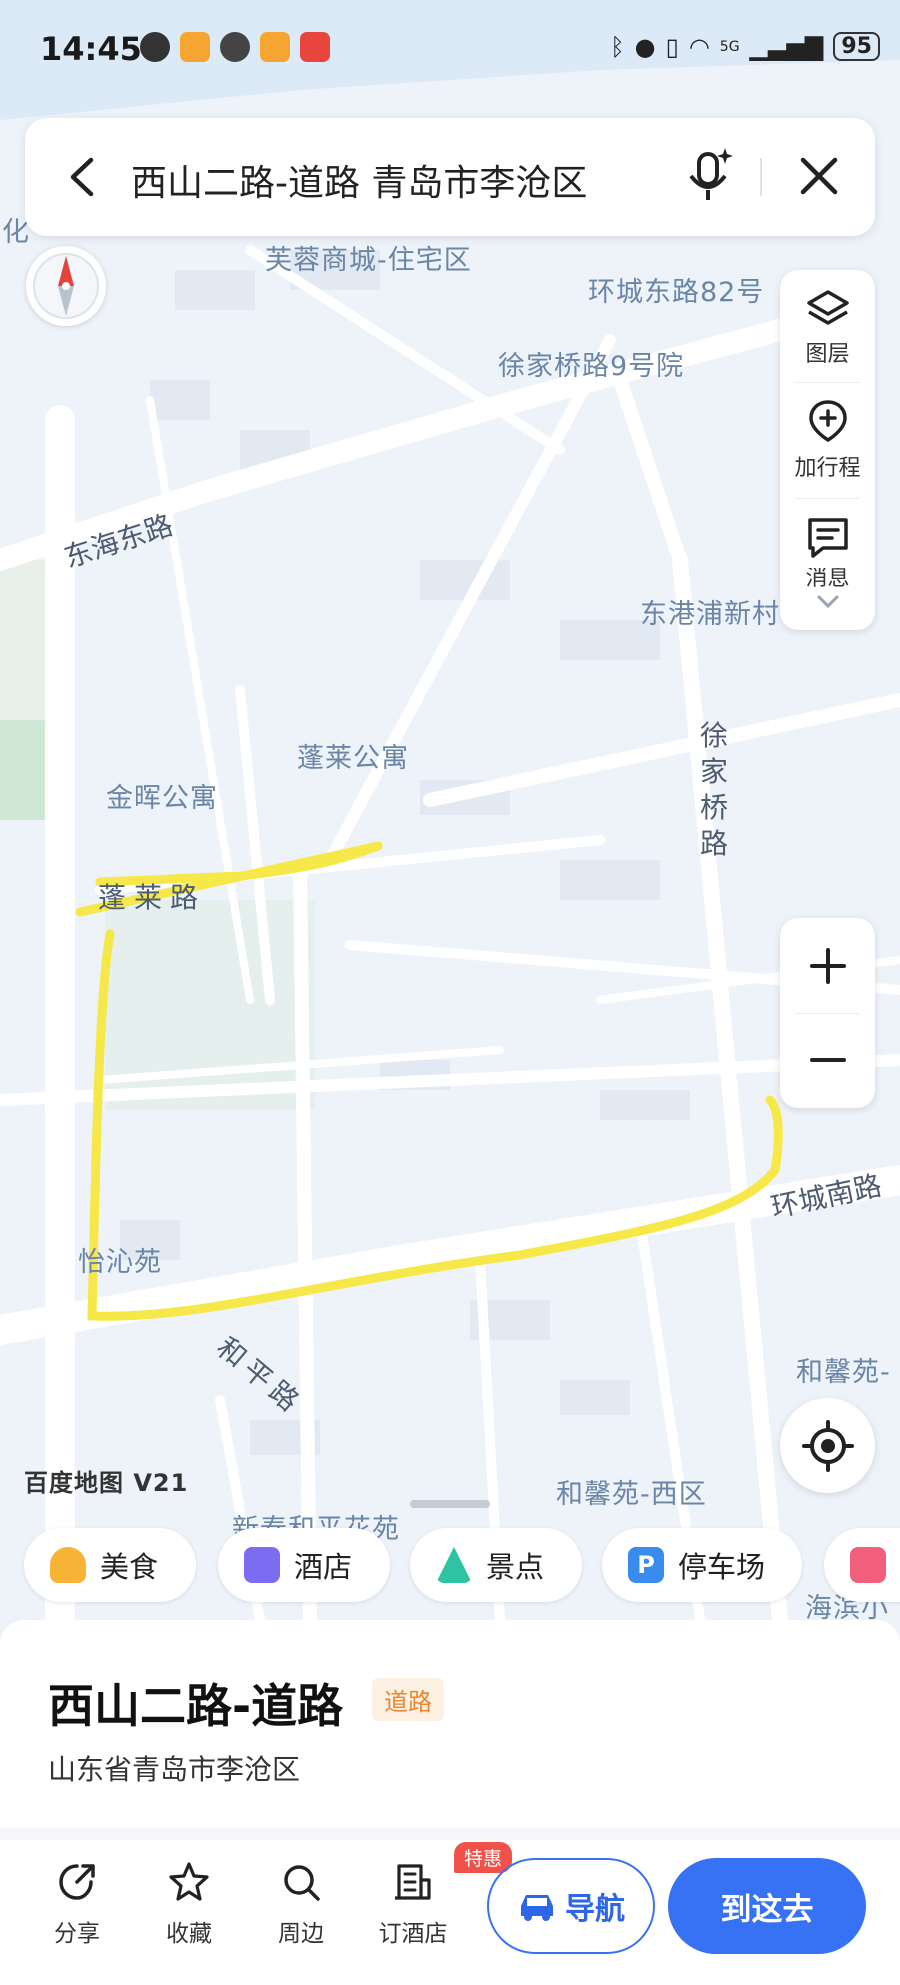  What do you see at coordinates (676, 292) in the screenshot?
I see `map-label: 环城东路82号` at bounding box center [676, 292].